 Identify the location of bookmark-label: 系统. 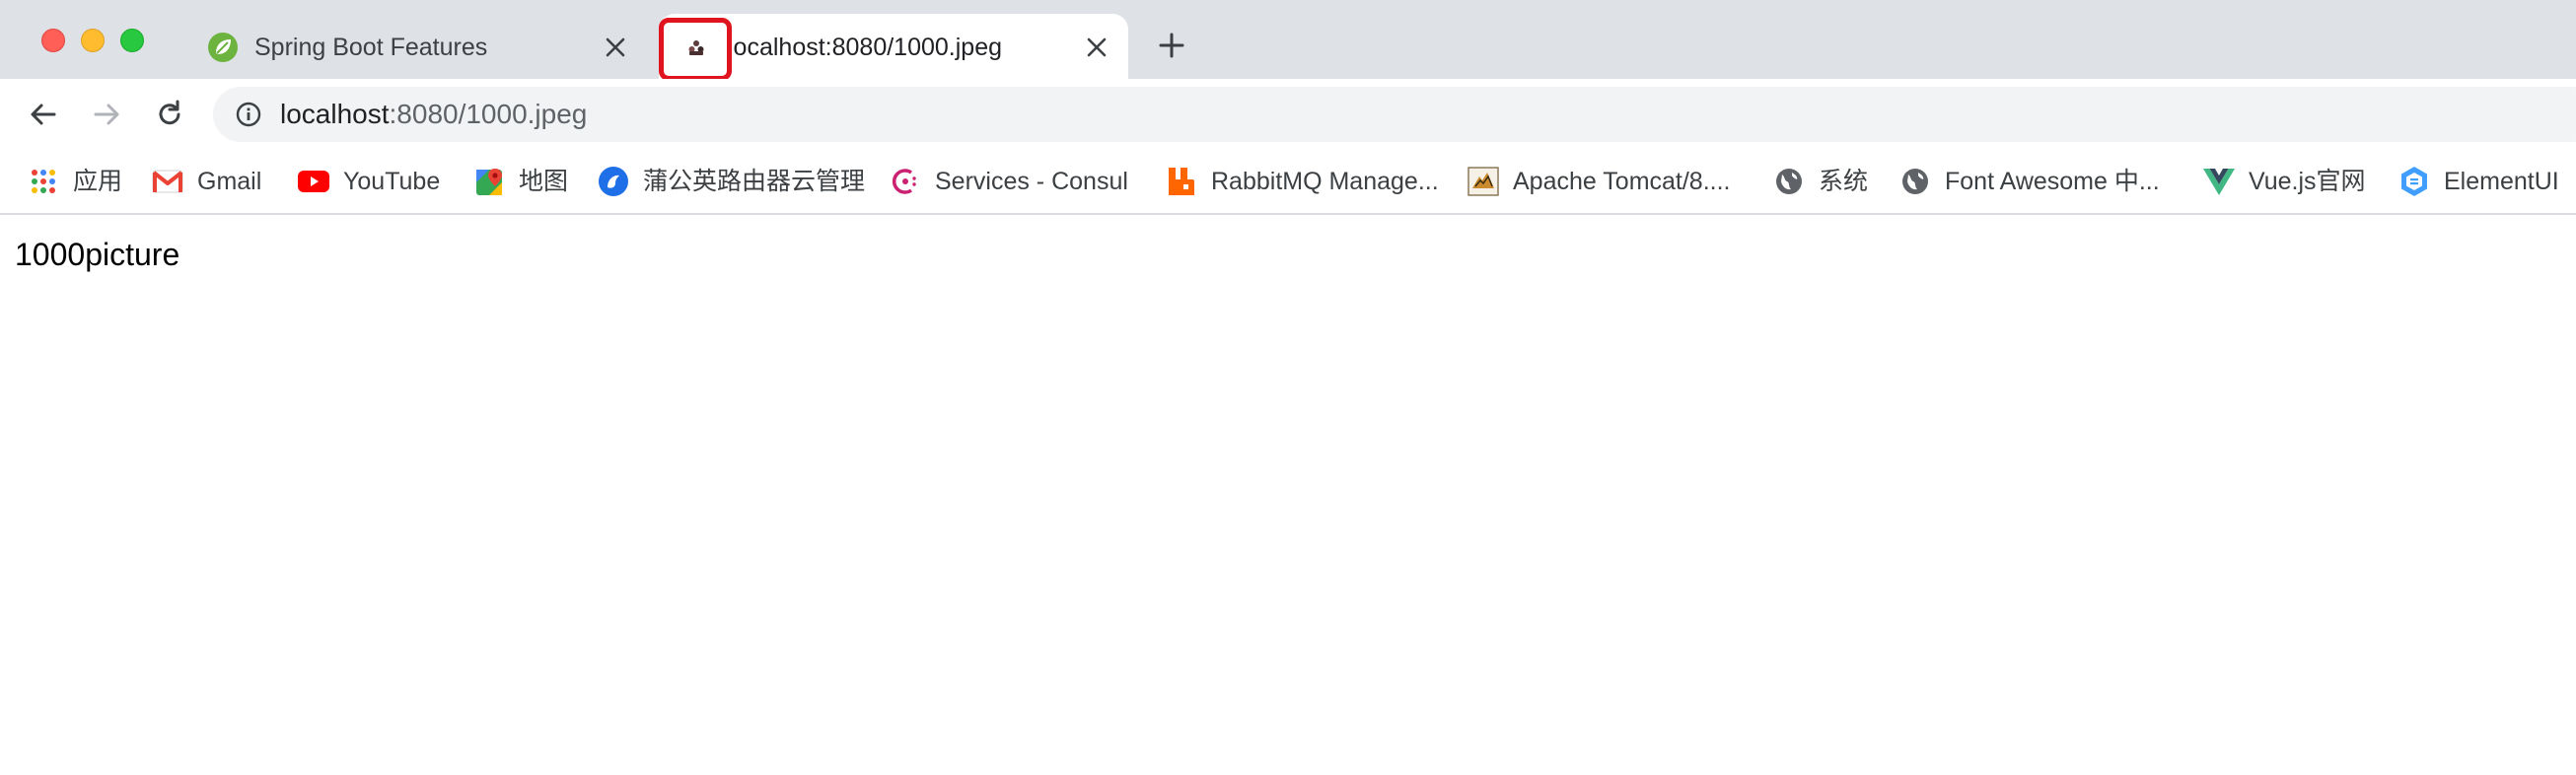
(1844, 181).